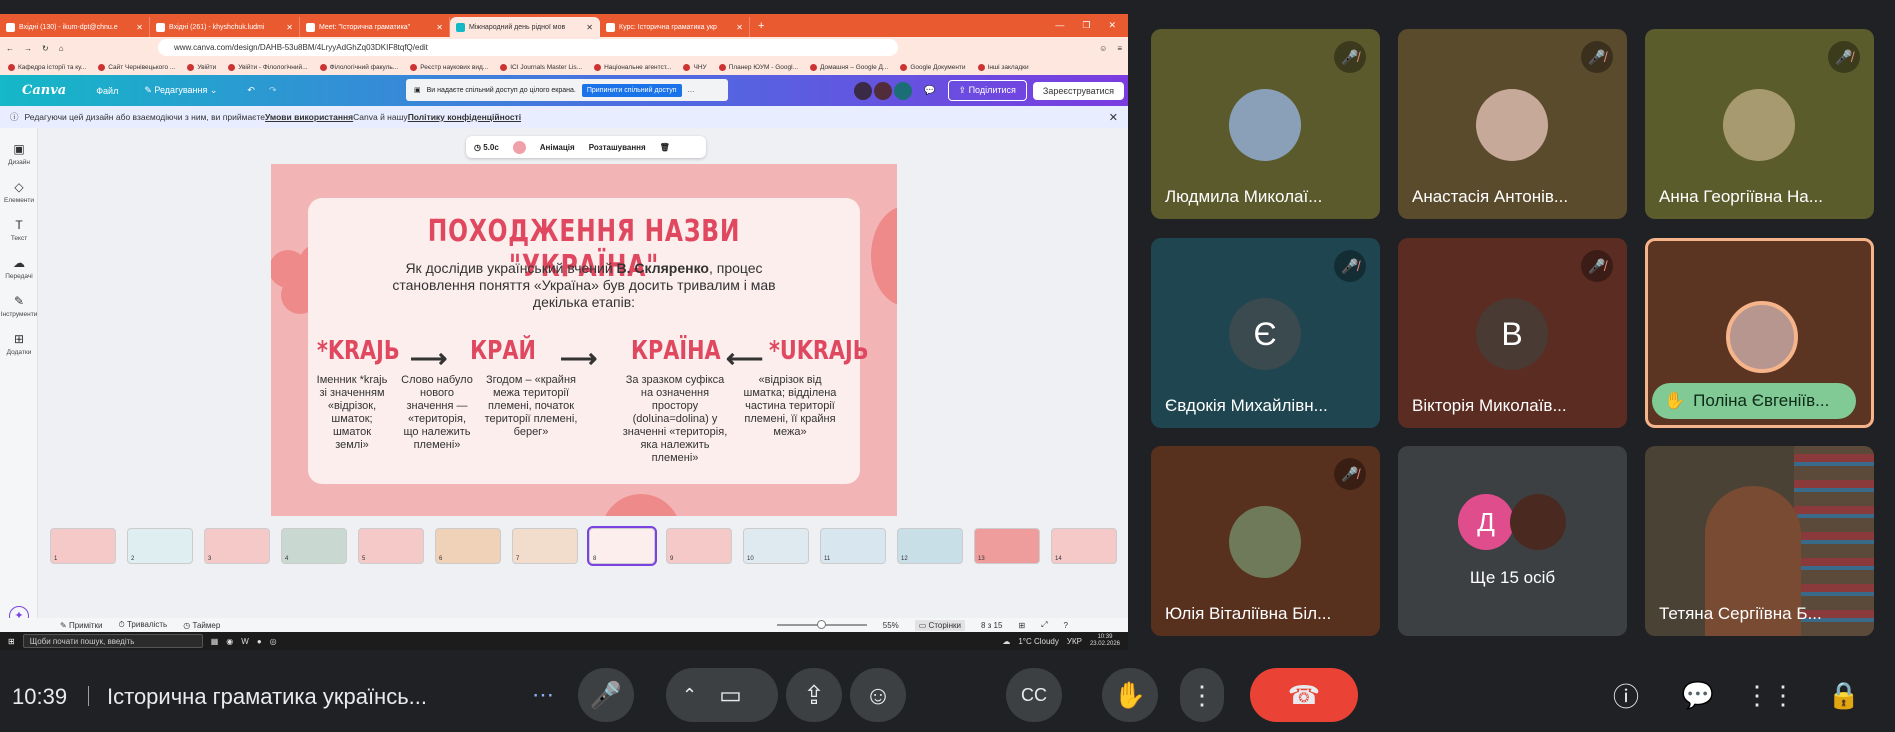  What do you see at coordinates (1103, 48) in the screenshot?
I see `profile-icon: ☺` at bounding box center [1103, 48].